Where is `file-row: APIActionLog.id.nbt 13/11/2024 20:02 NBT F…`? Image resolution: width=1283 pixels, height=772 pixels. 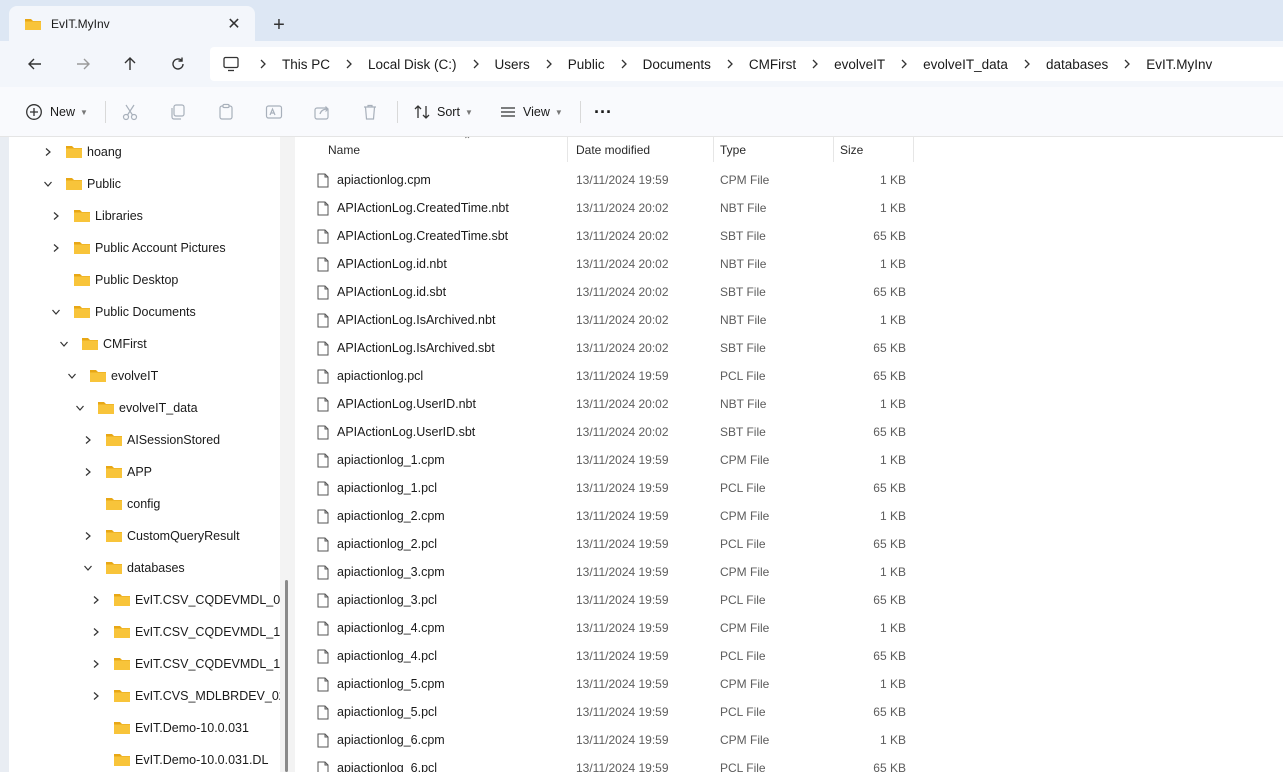 file-row: APIActionLog.id.nbt 13/11/2024 20:02 NBT F… is located at coordinates (789, 264).